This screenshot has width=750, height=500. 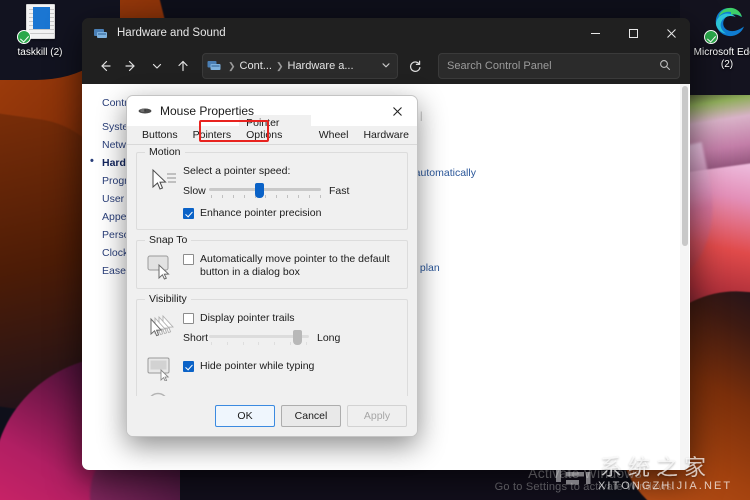 What do you see at coordinates (671, 33) in the screenshot?
I see `close-button` at bounding box center [671, 33].